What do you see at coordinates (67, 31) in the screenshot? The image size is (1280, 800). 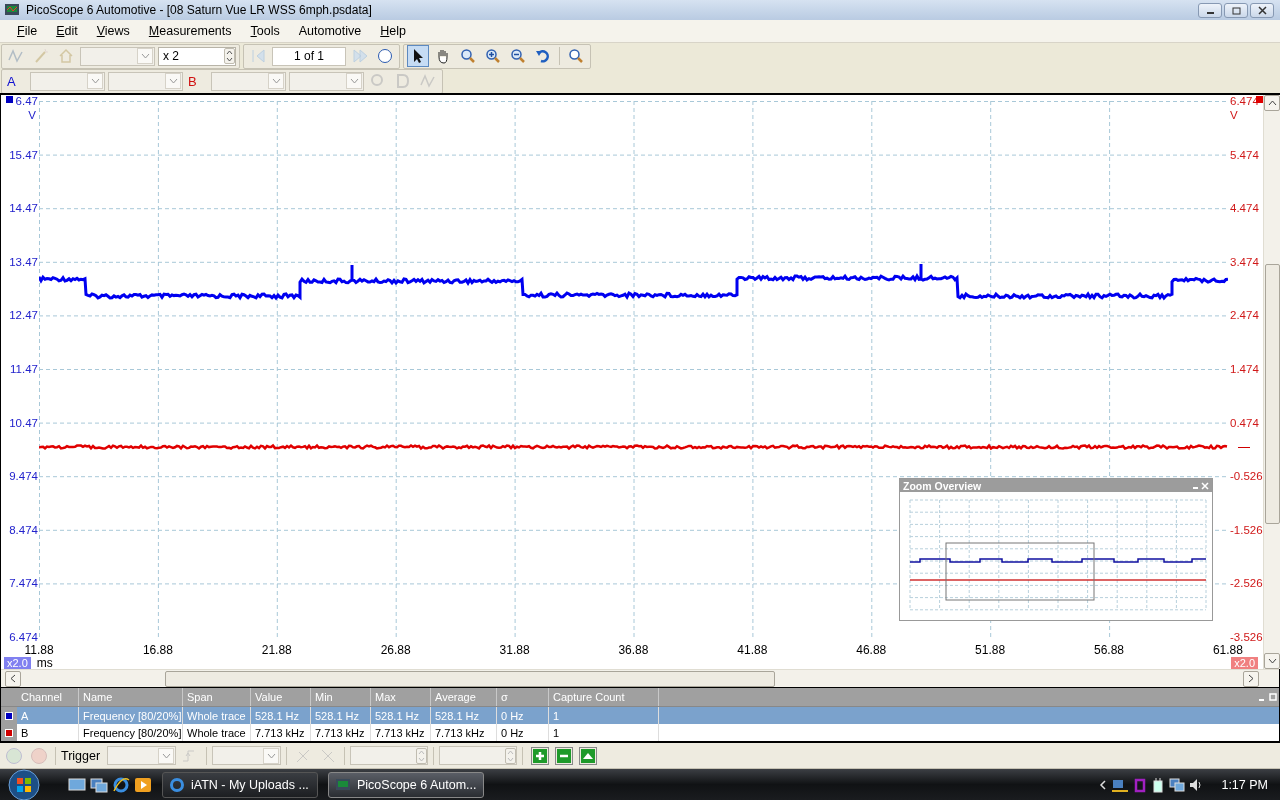 I see `menu-item: Edit` at bounding box center [67, 31].